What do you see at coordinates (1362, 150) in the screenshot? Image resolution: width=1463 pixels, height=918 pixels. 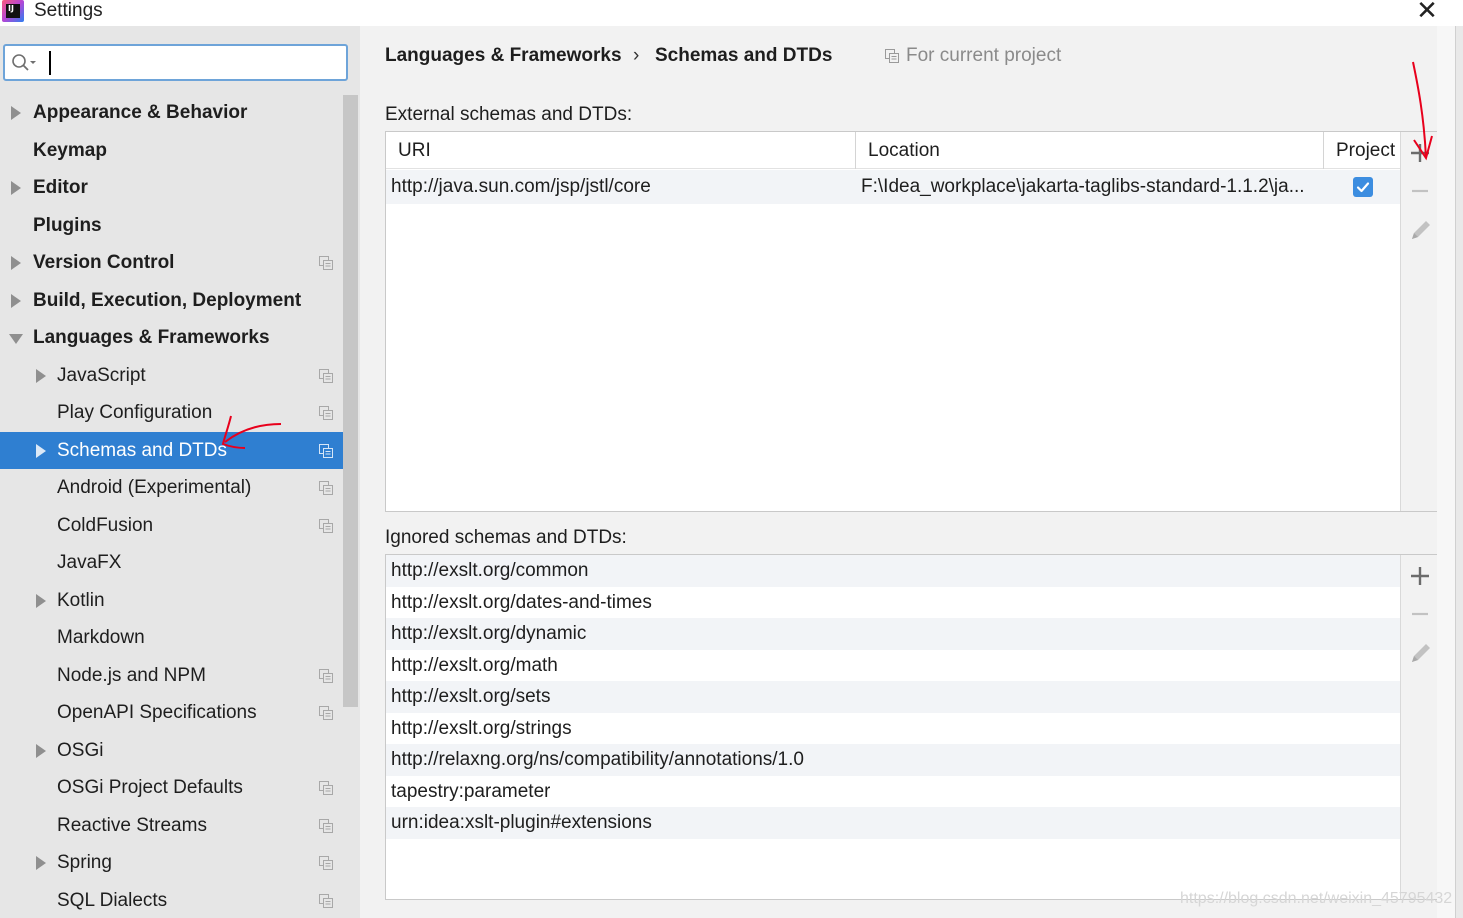 I see `column-header-project: Project` at bounding box center [1362, 150].